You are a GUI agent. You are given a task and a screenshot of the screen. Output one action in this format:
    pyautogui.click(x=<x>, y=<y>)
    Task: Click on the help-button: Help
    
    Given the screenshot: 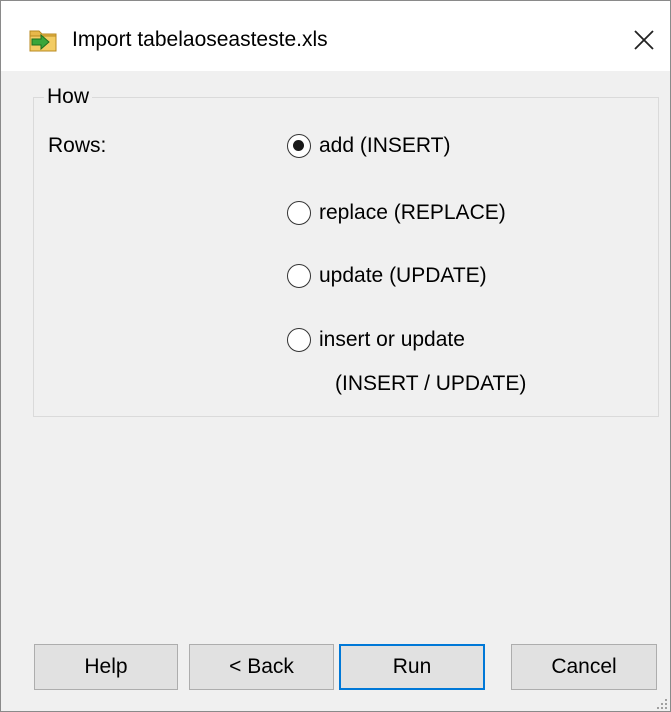 What is the action you would take?
    pyautogui.click(x=106, y=667)
    